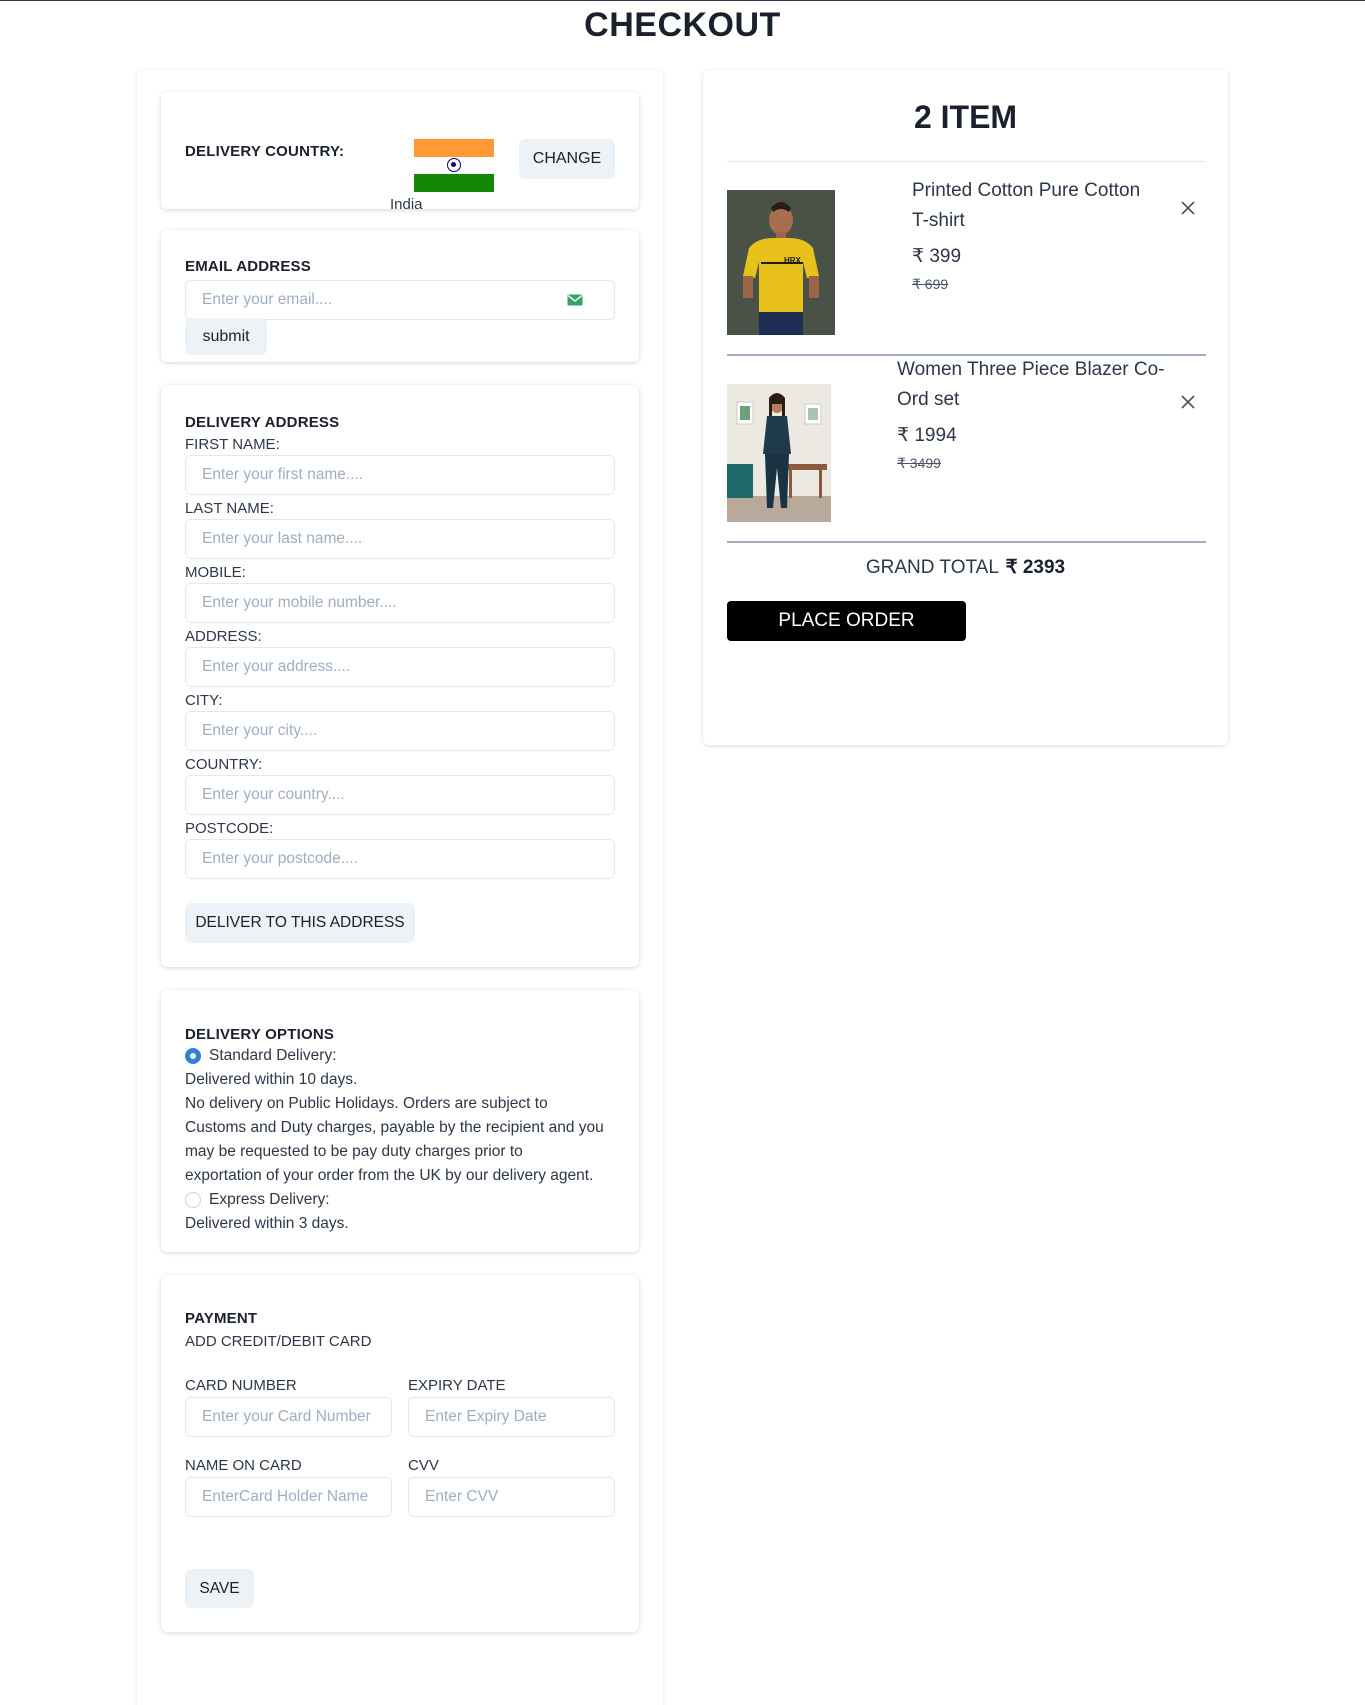  Describe the element at coordinates (423, 1465) in the screenshot. I see `cvv-label: CVV` at that location.